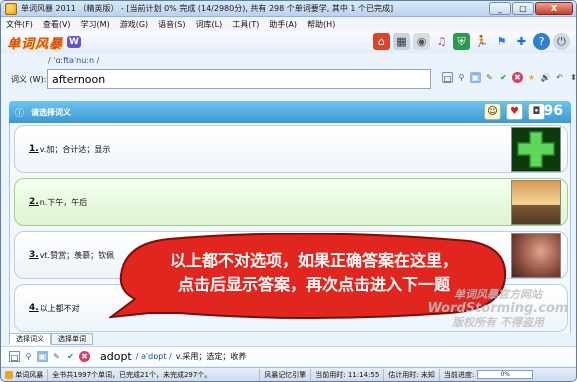 The width and height of the screenshot is (577, 382). Describe the element at coordinates (363, 374) in the screenshot. I see `current-time-value: 11:14:55` at that location.